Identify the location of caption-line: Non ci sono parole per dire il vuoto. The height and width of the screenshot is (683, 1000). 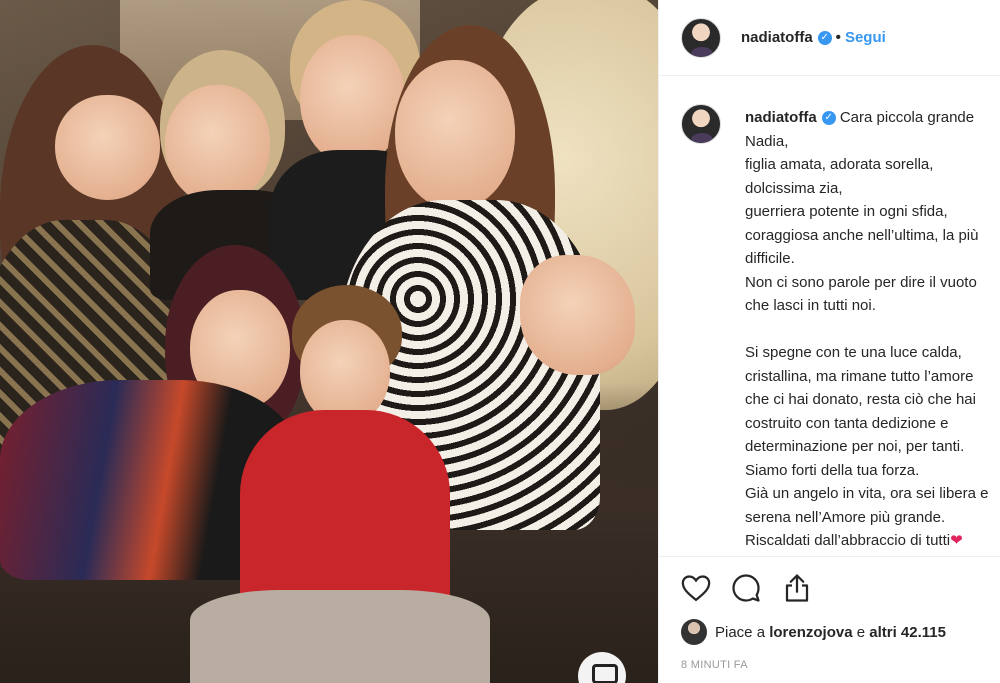
(861, 282).